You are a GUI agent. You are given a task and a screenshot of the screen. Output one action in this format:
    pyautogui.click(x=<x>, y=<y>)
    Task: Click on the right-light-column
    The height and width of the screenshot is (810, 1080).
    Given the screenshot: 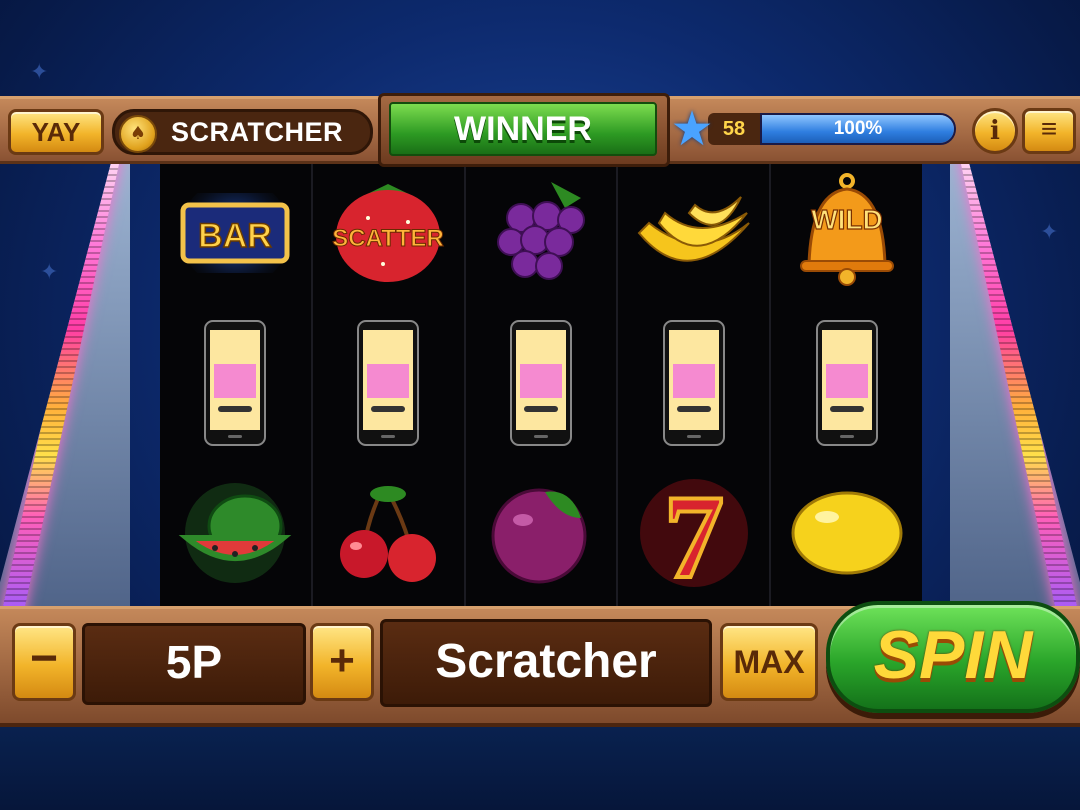 What is the action you would take?
    pyautogui.click(x=1015, y=385)
    